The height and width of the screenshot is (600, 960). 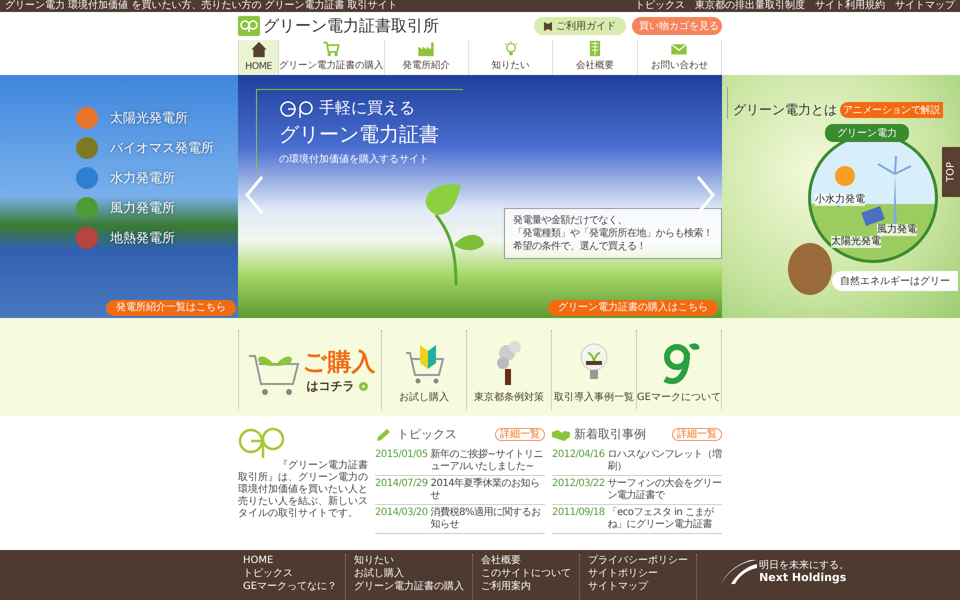 I want to click on footer-link: GEマークってなに？, so click(x=290, y=586).